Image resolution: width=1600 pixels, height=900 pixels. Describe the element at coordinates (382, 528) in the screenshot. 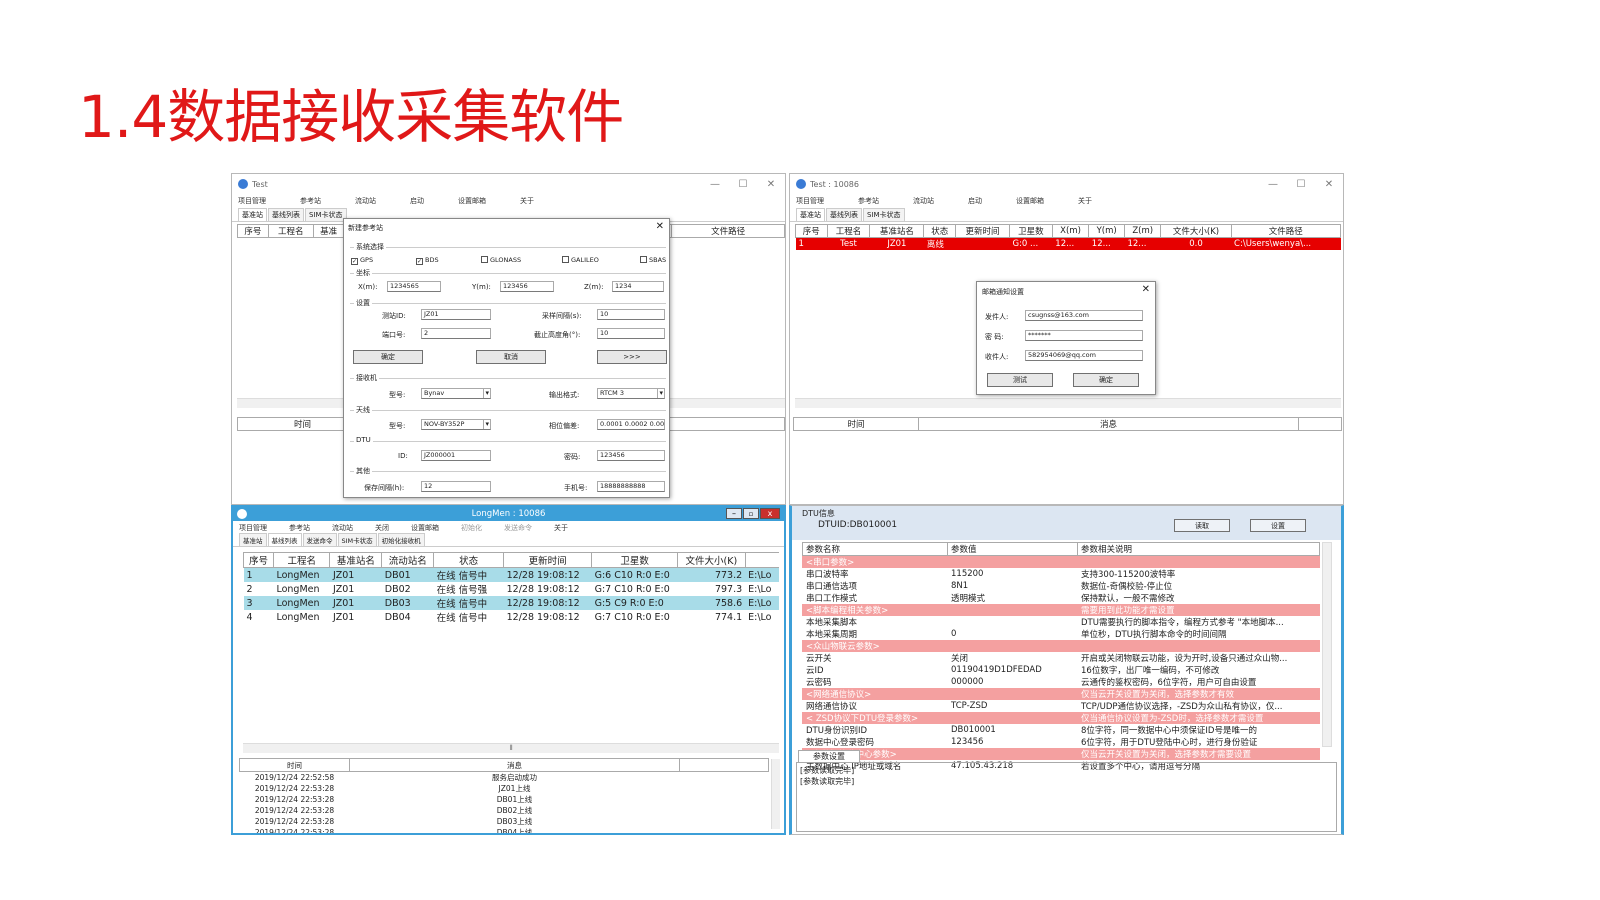

I see `menu-item: 关闭` at that location.